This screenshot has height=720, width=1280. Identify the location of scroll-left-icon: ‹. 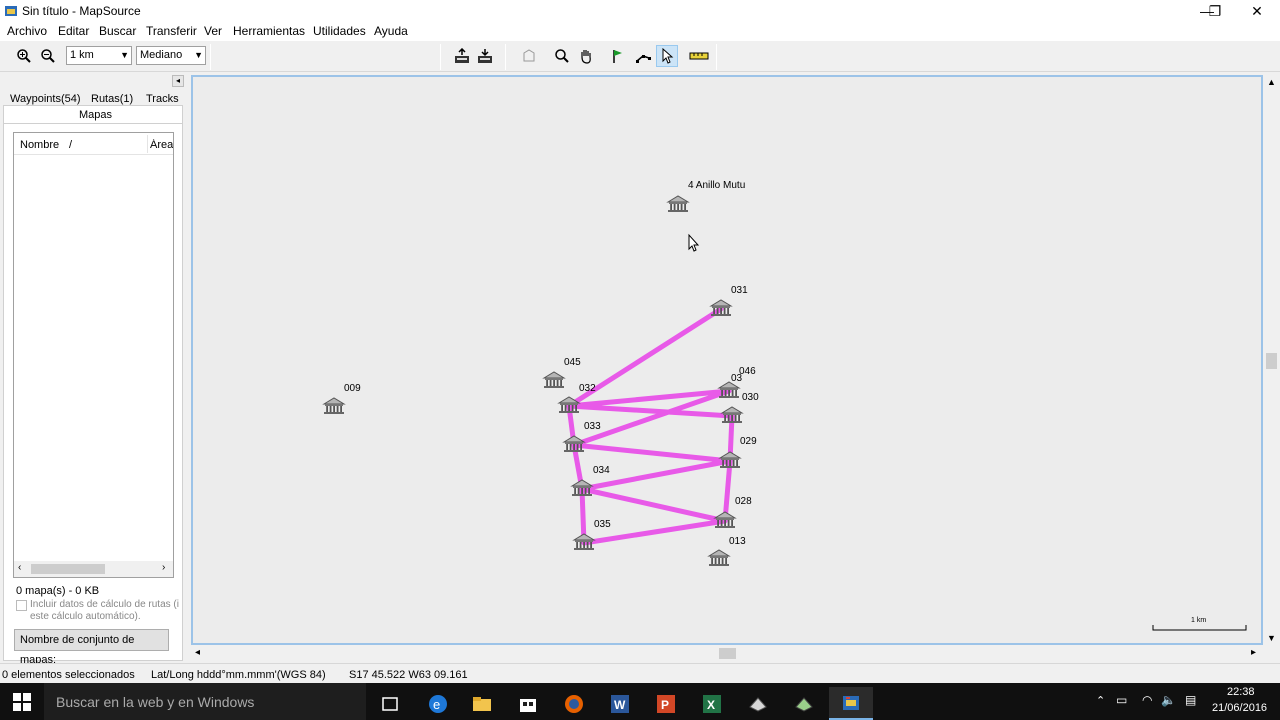
(19, 567).